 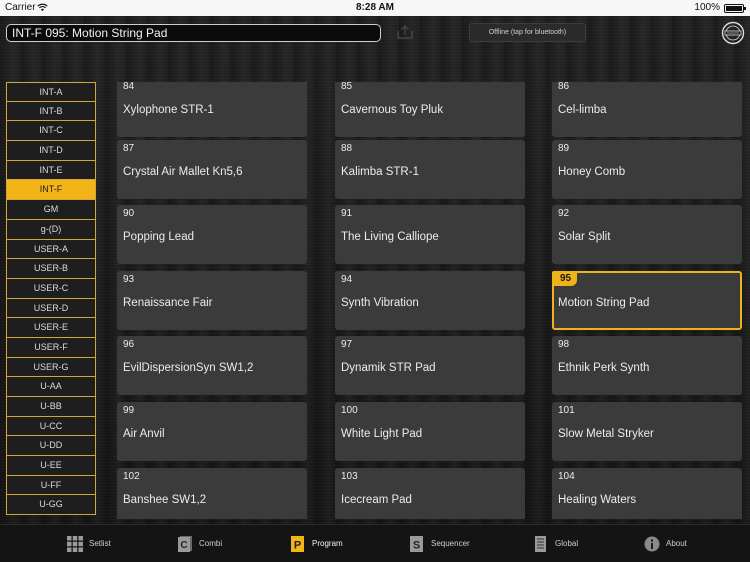 I want to click on program-tile-104: 104 Healing Waters, so click(x=647, y=493).